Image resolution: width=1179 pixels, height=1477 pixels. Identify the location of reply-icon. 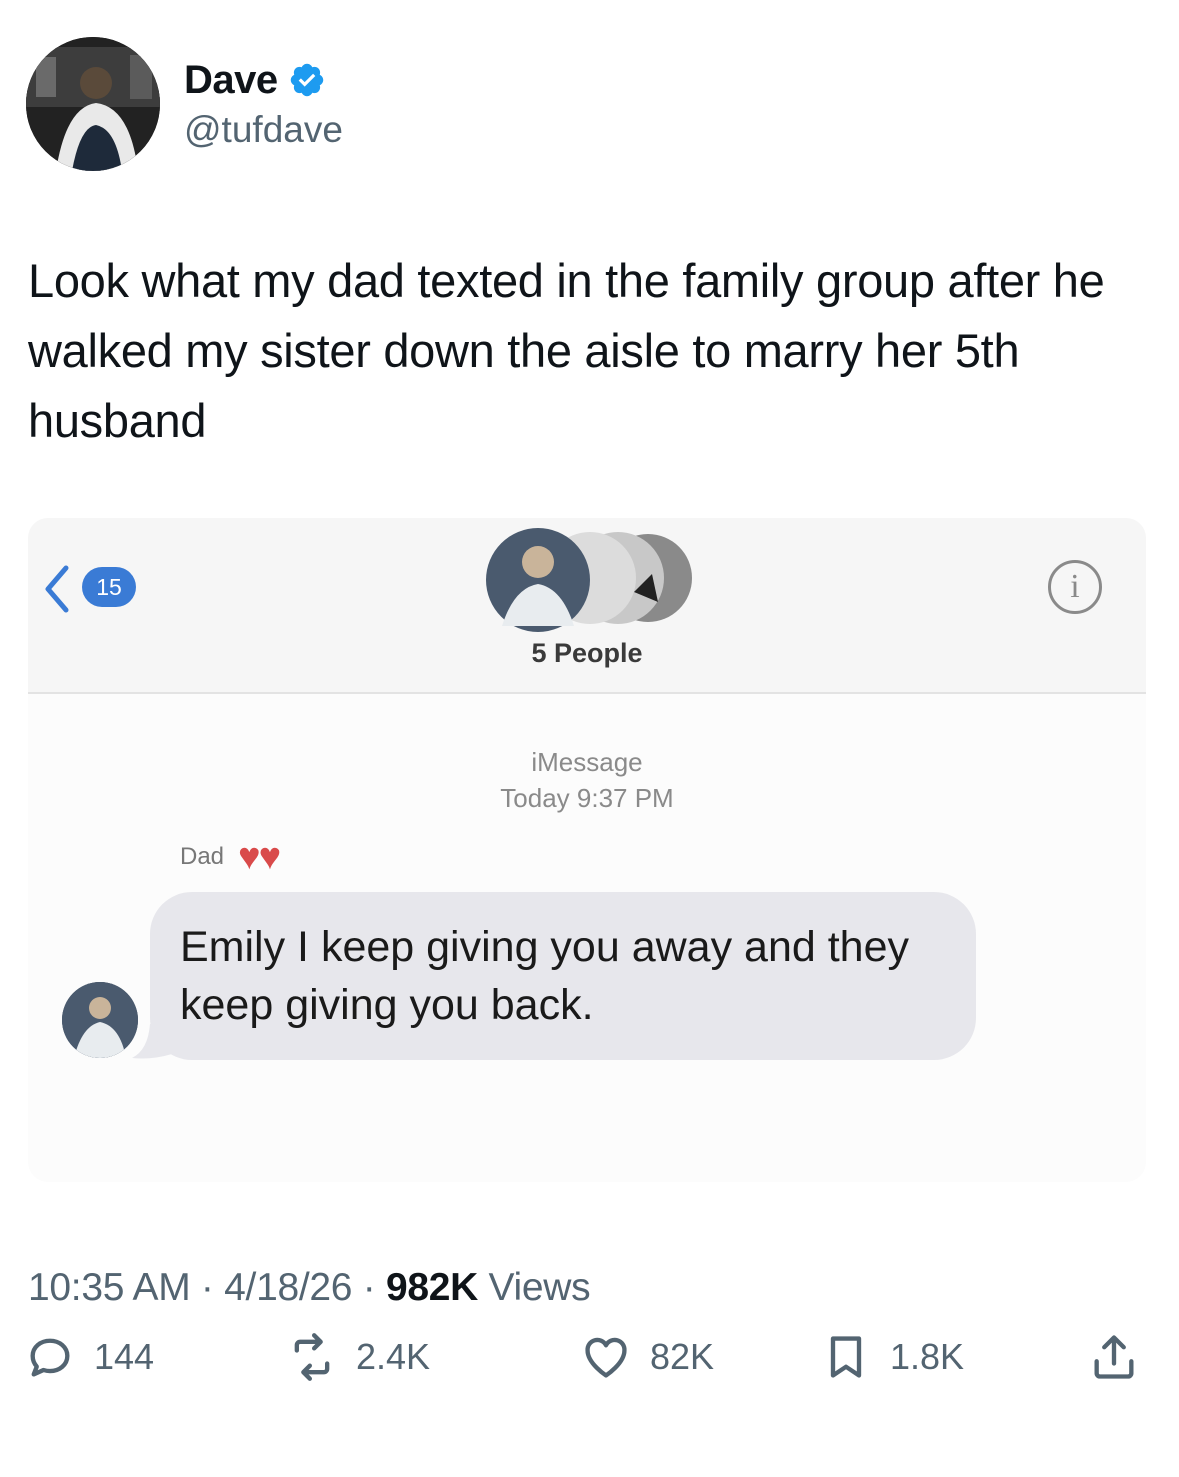
(50, 1357).